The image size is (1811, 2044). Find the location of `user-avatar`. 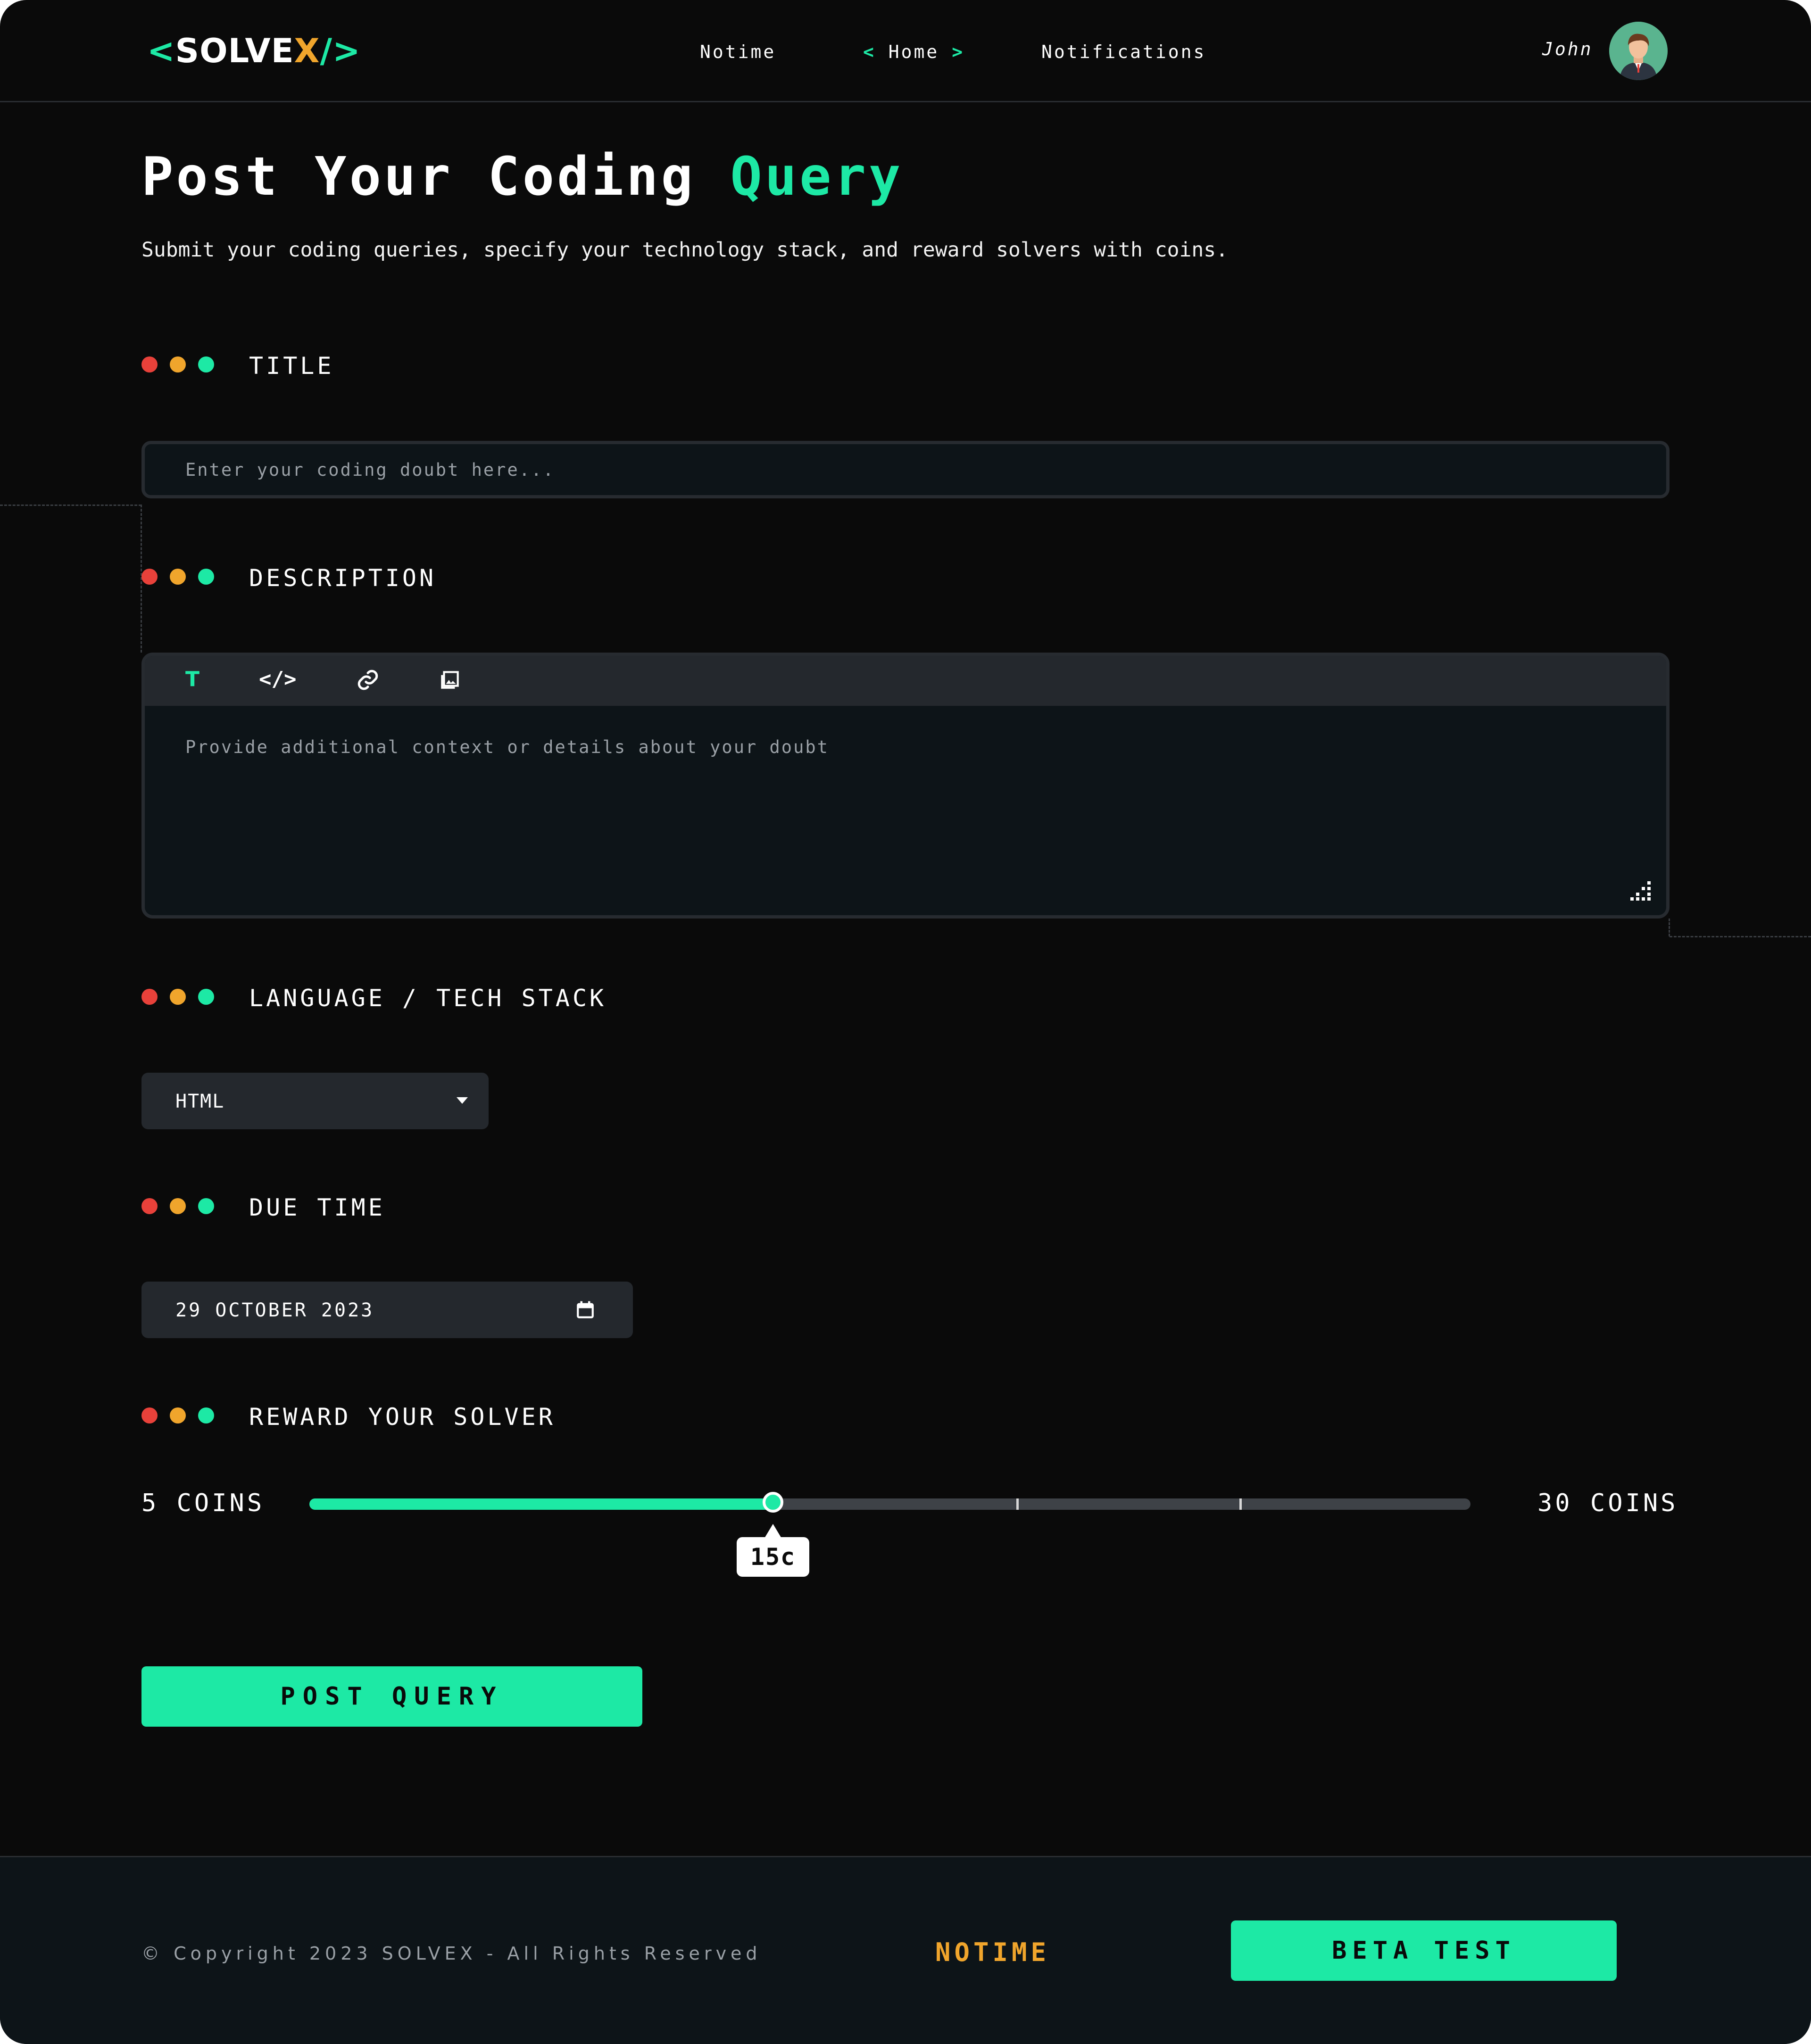

user-avatar is located at coordinates (1638, 51).